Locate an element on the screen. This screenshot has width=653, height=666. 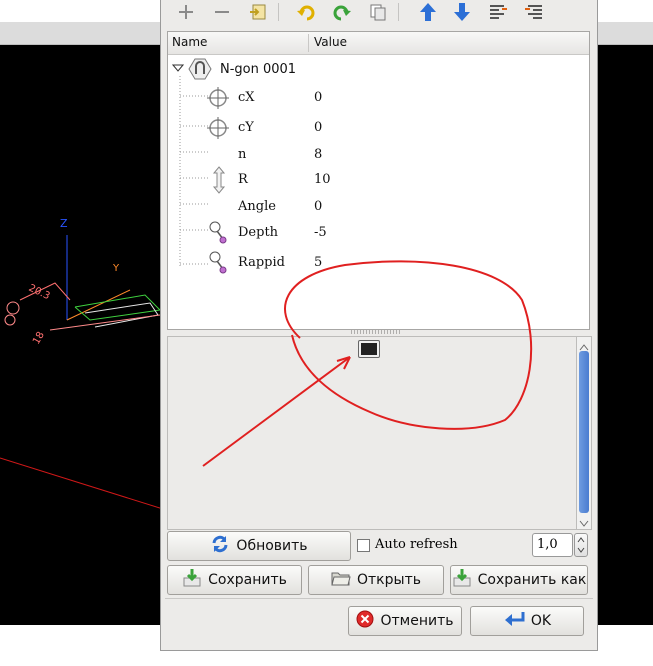
tree-row: Depth -5 is located at coordinates (378, 234).